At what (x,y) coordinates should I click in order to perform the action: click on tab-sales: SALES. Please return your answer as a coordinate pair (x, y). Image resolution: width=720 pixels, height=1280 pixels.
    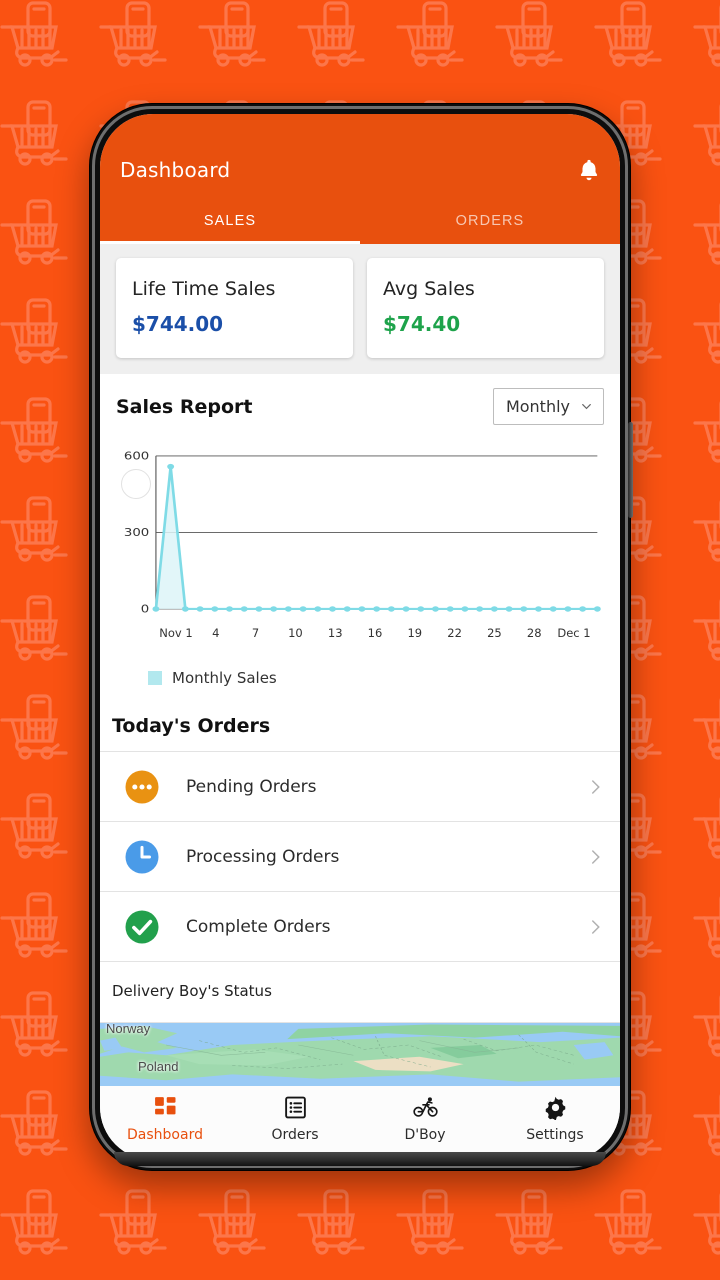
    Looking at the image, I should click on (230, 221).